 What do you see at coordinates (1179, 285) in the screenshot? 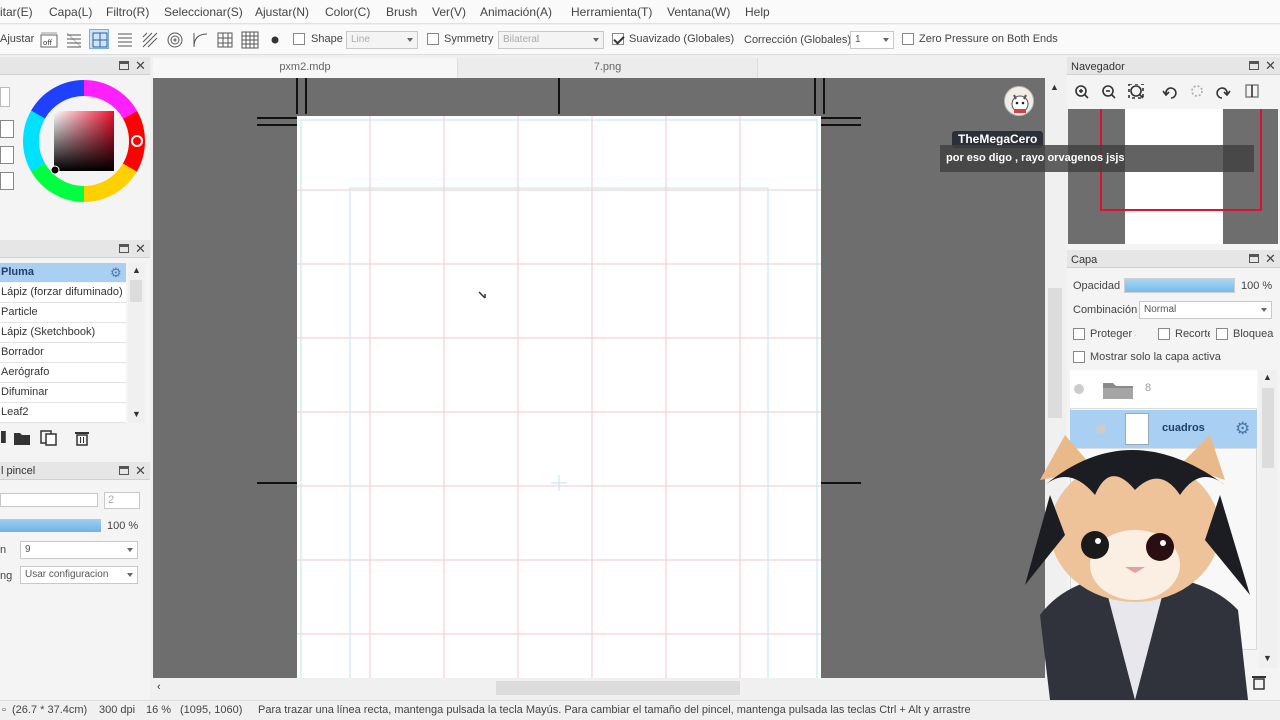
I see `layer-opacity-slider` at bounding box center [1179, 285].